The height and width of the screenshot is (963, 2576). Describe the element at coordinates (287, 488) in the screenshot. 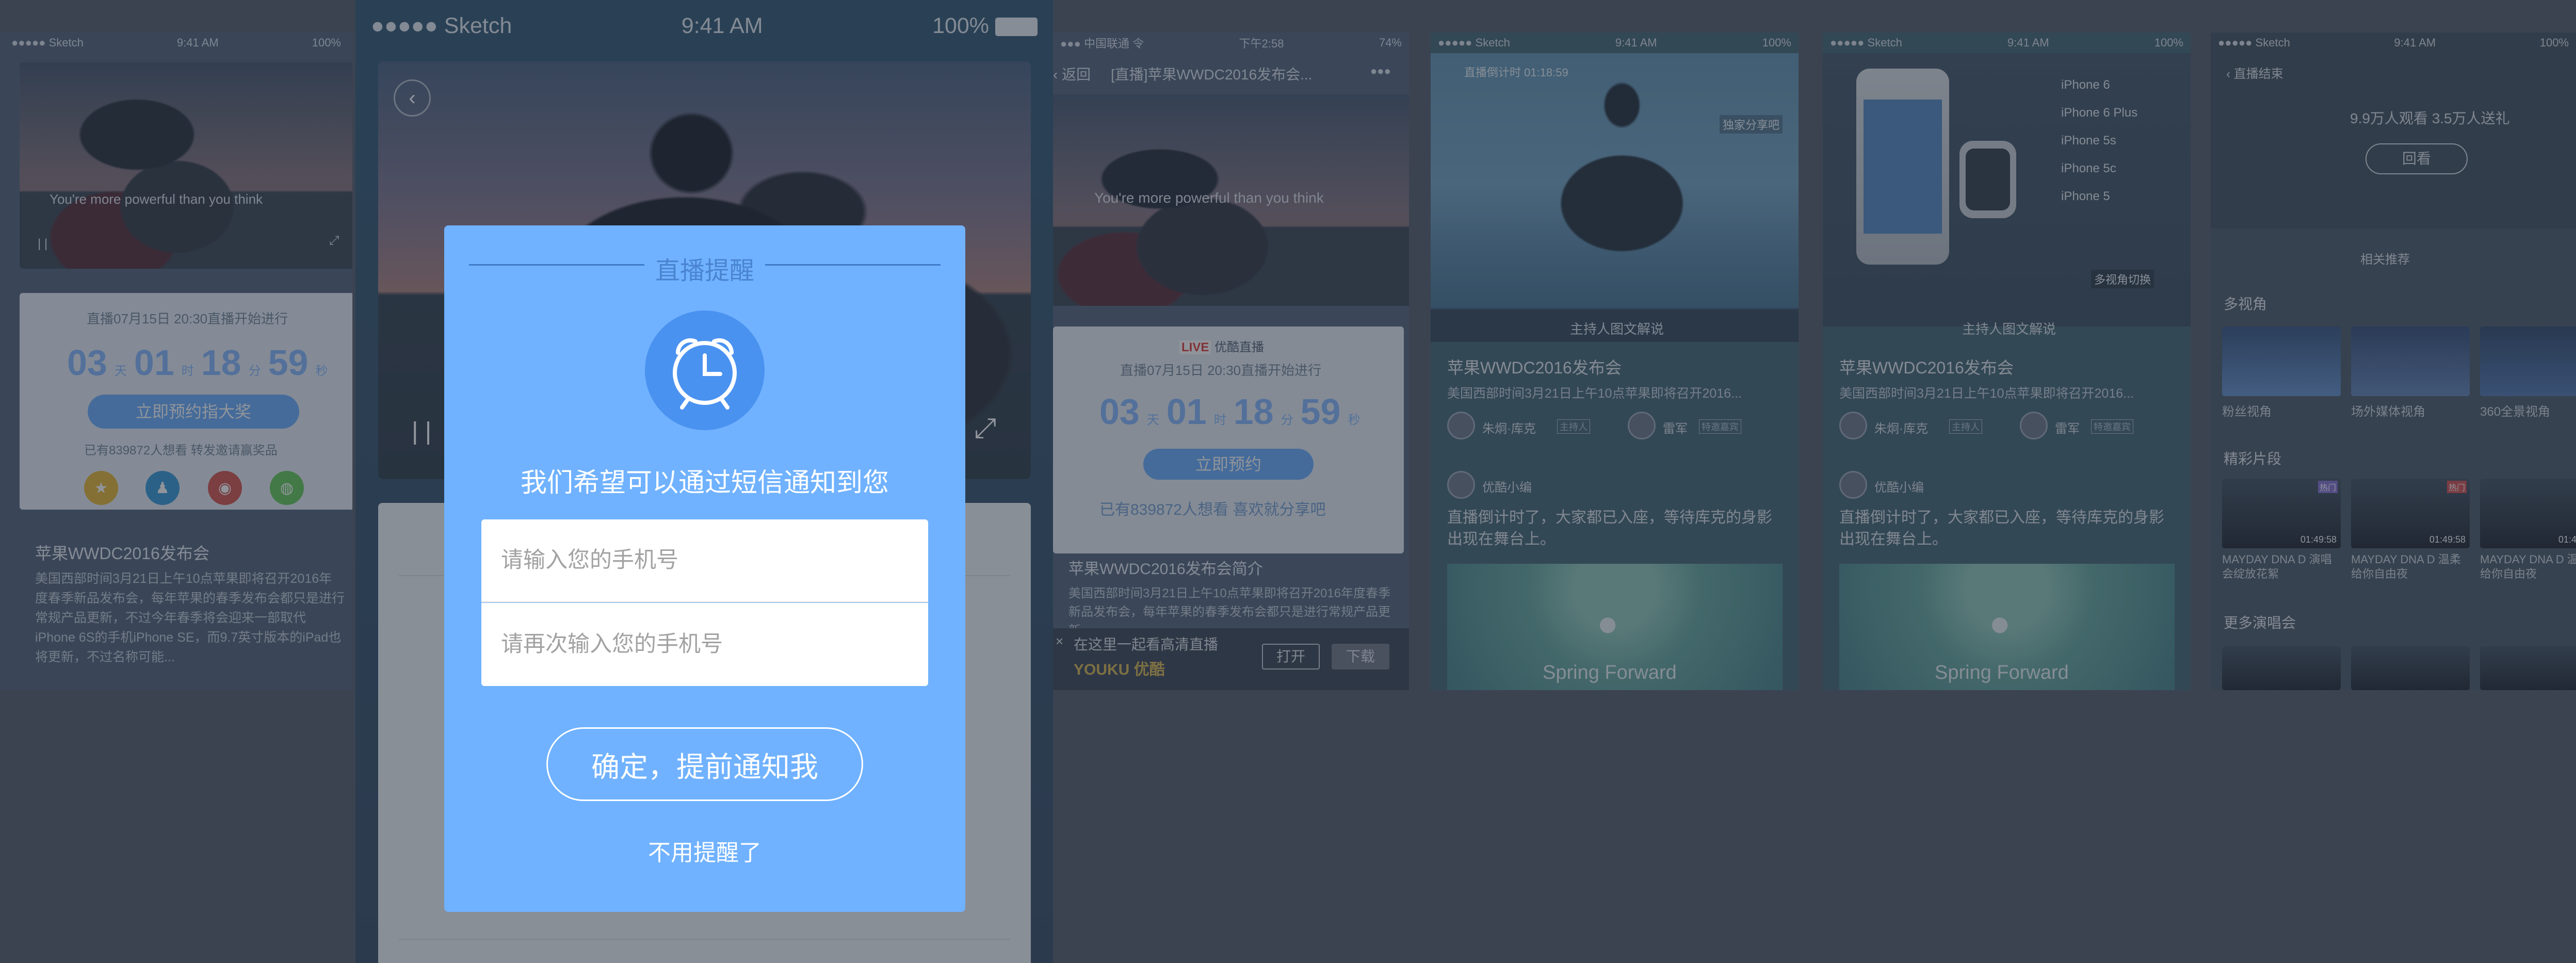

I see `wechat-icon: ◍` at that location.